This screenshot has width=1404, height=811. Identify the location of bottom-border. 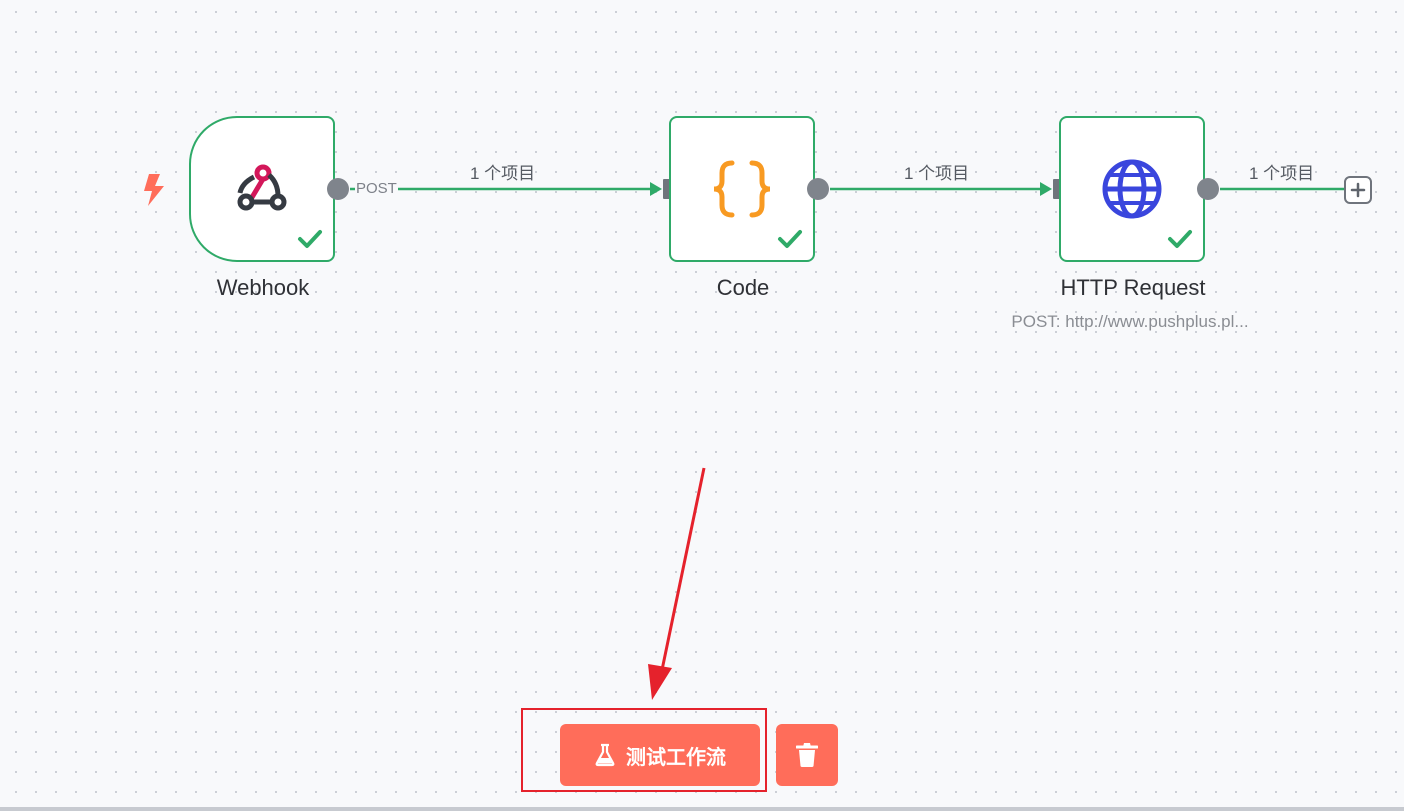
(702, 809).